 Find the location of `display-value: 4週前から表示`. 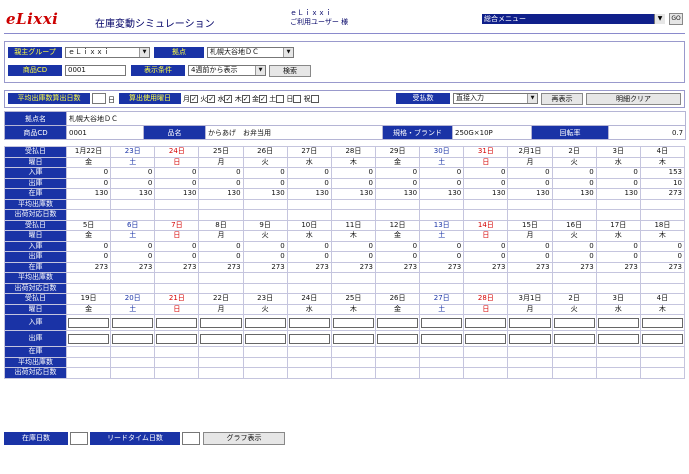

display-value: 4週前から表示 is located at coordinates (214, 70).